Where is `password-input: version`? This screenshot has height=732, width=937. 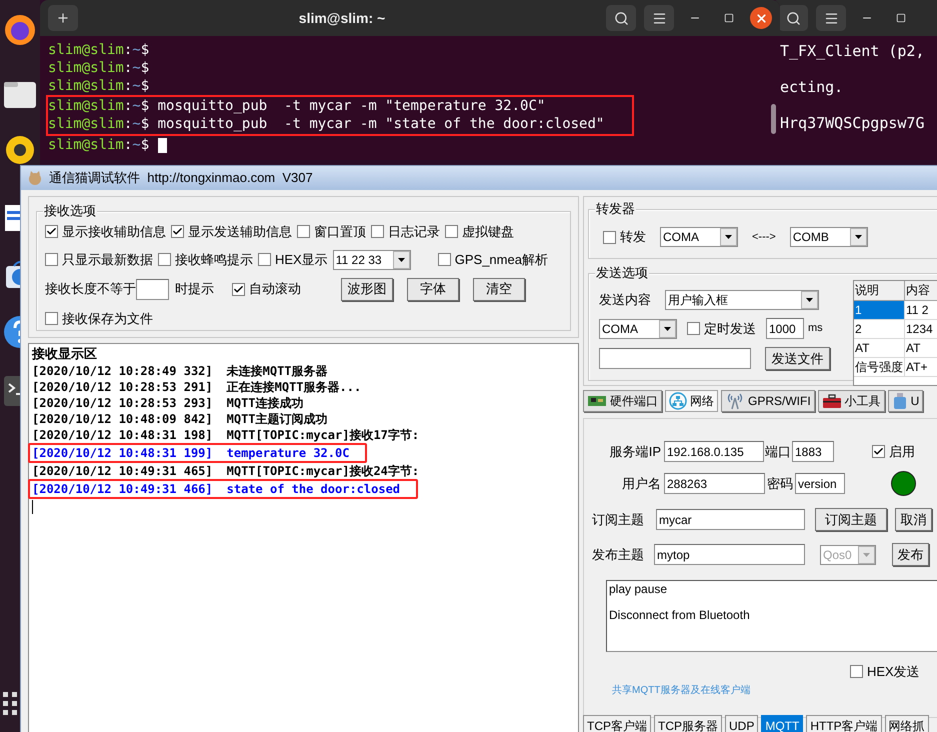 password-input: version is located at coordinates (820, 483).